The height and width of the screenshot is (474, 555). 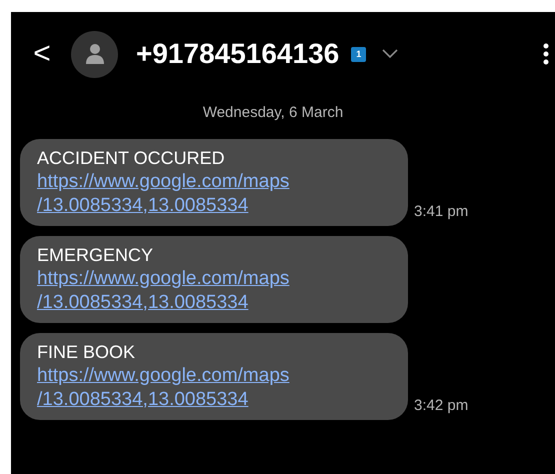 What do you see at coordinates (131, 158) in the screenshot?
I see `message-text: ACCIDENT OCCURED` at bounding box center [131, 158].